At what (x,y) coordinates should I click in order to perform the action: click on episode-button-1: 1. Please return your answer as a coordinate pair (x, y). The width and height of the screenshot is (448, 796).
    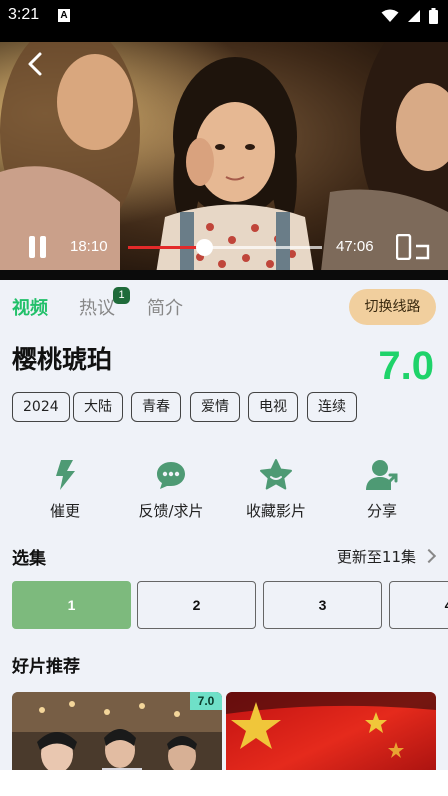
    Looking at the image, I should click on (71, 605).